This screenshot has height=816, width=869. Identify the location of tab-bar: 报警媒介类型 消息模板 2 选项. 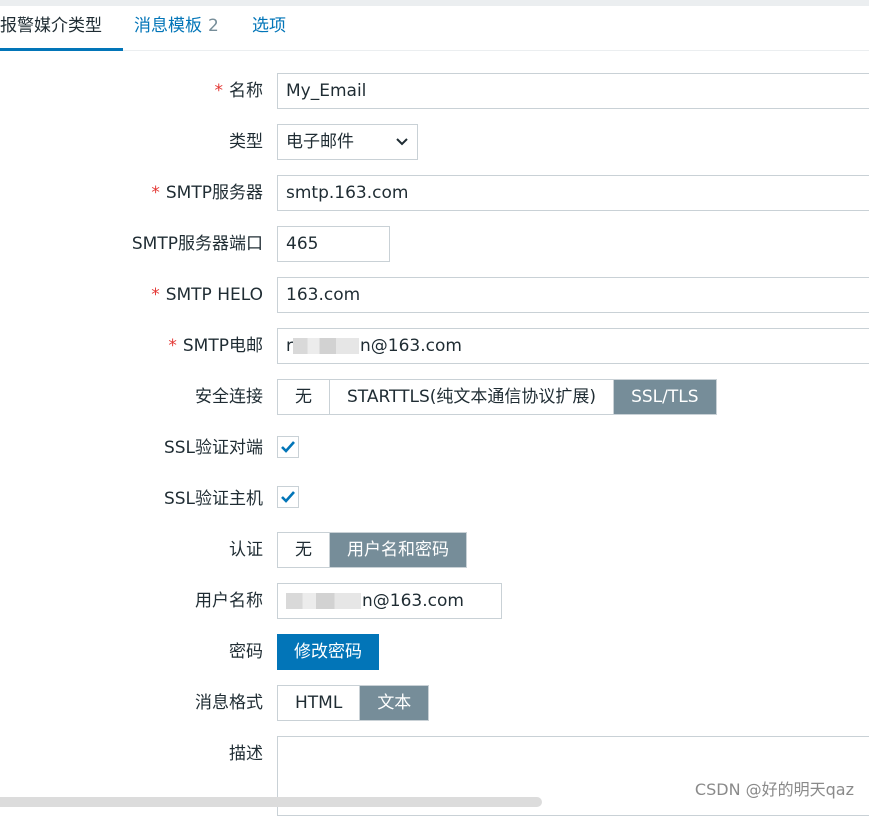
(434, 28).